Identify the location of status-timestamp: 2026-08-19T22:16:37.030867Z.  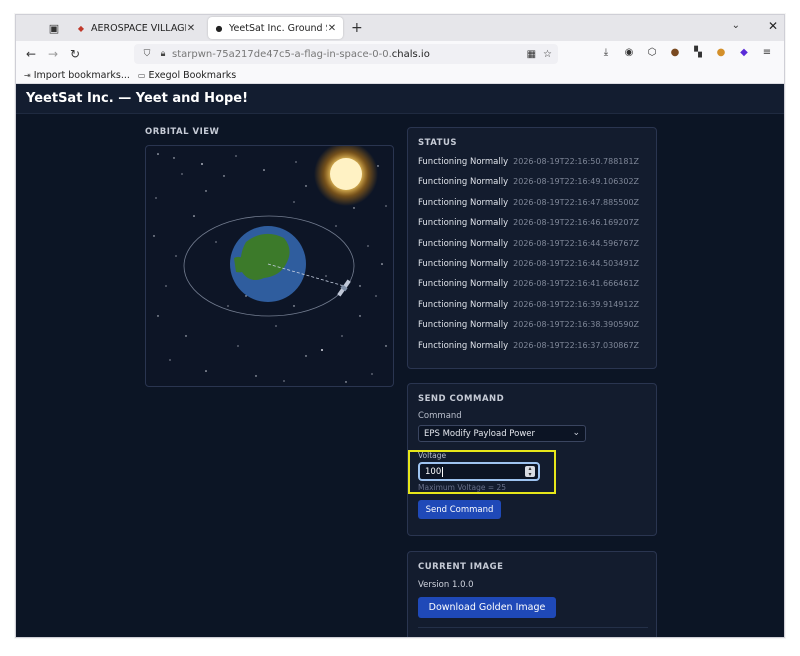
(576, 345).